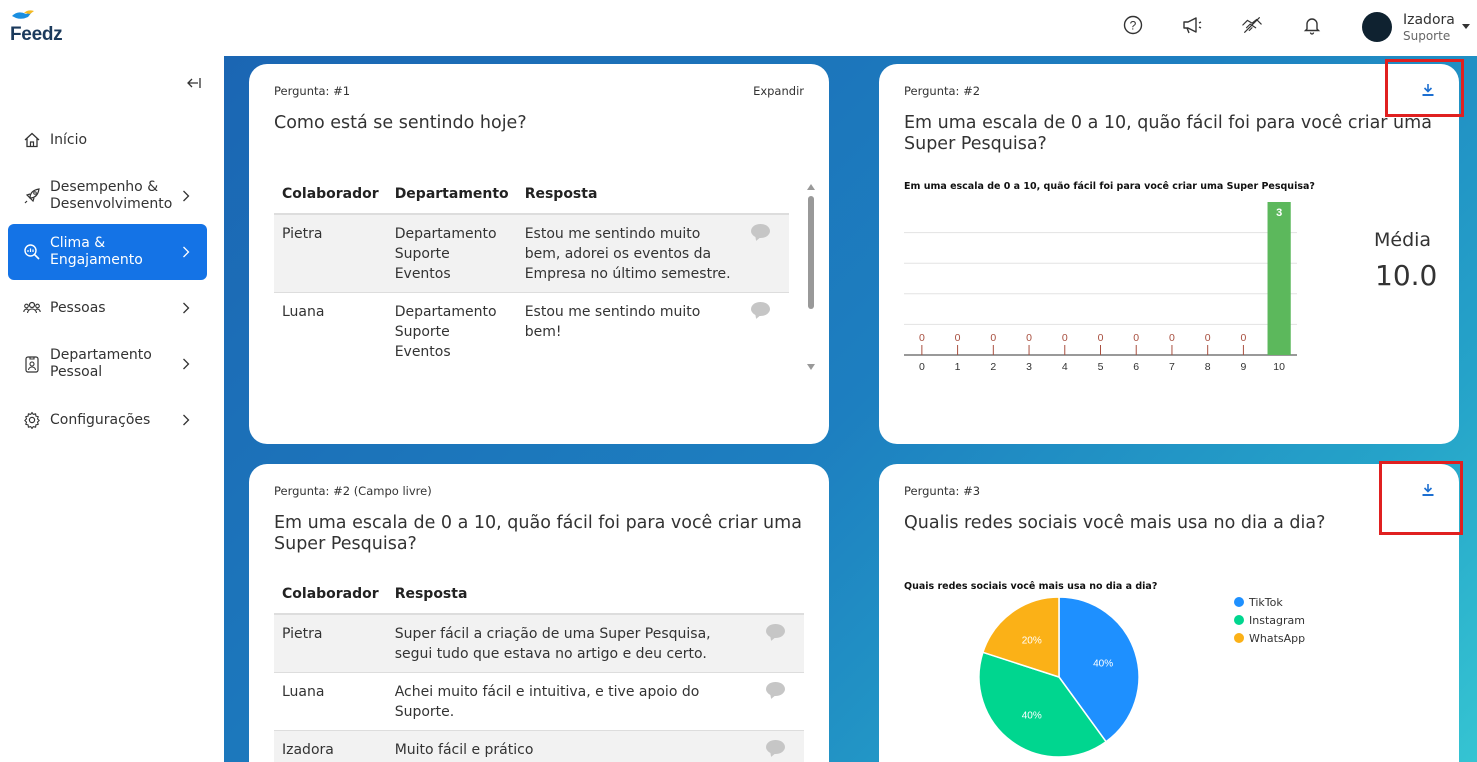 Image resolution: width=1477 pixels, height=762 pixels. I want to click on sidebar-item-configuracoes: Configurações, so click(107, 420).